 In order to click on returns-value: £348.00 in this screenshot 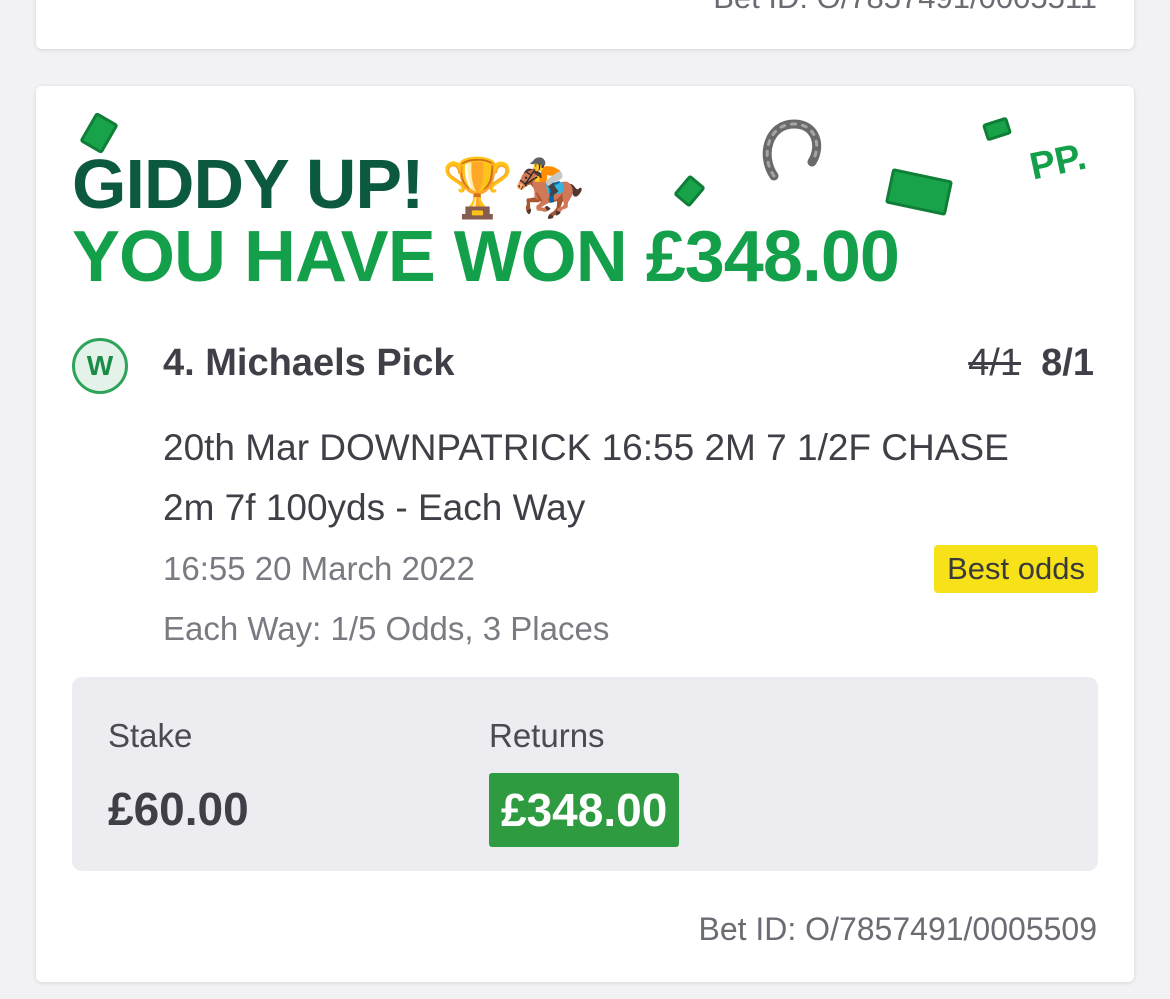, I will do `click(584, 810)`.